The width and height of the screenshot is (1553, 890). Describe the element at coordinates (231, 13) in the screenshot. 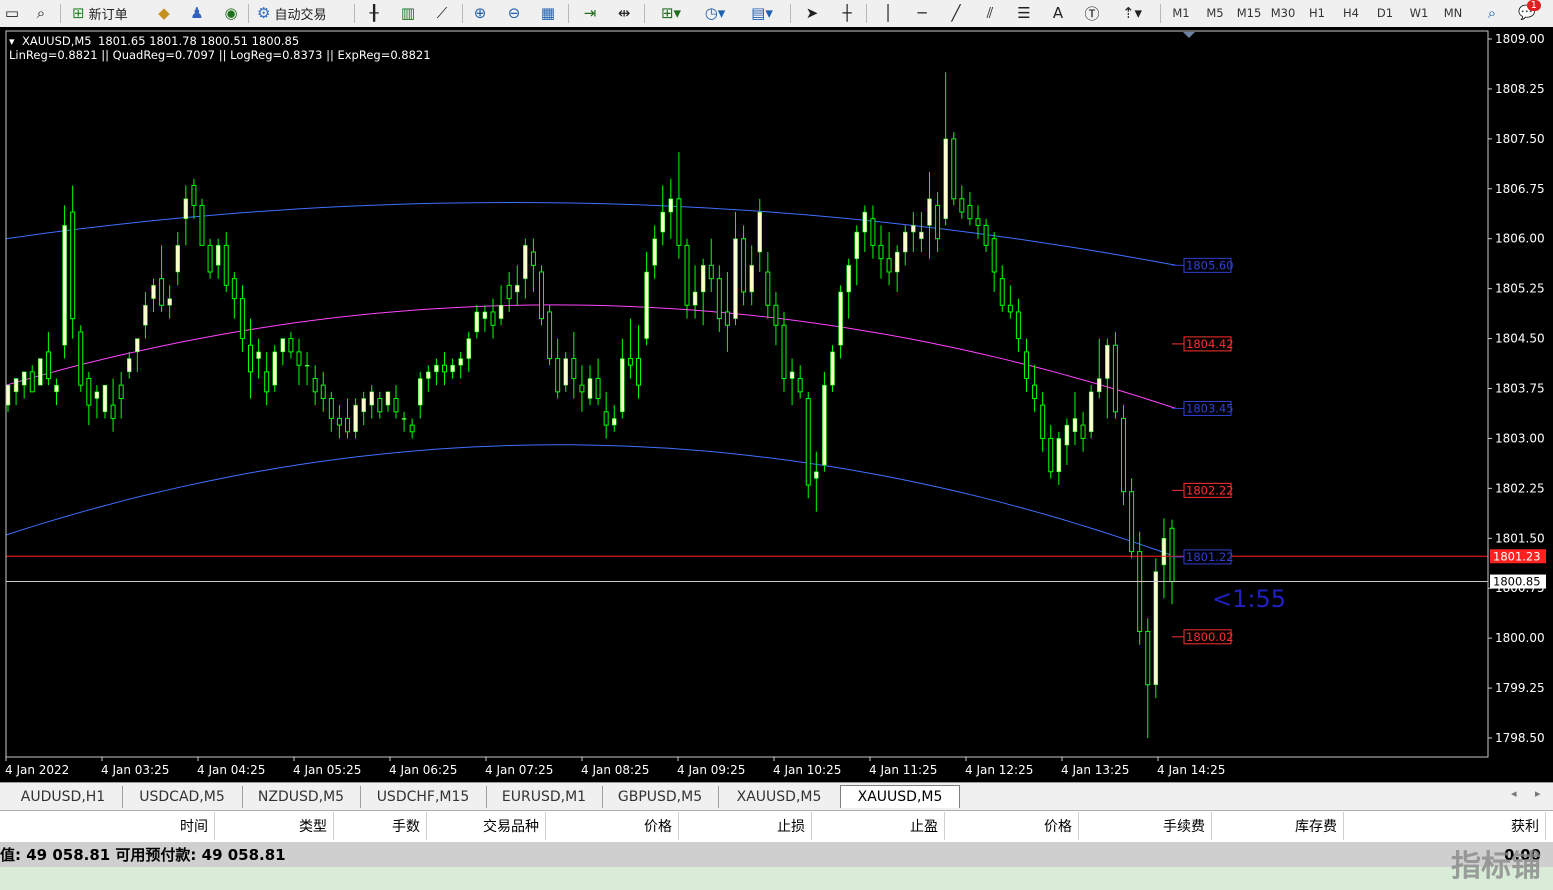

I see `signals-icon: ◉` at that location.